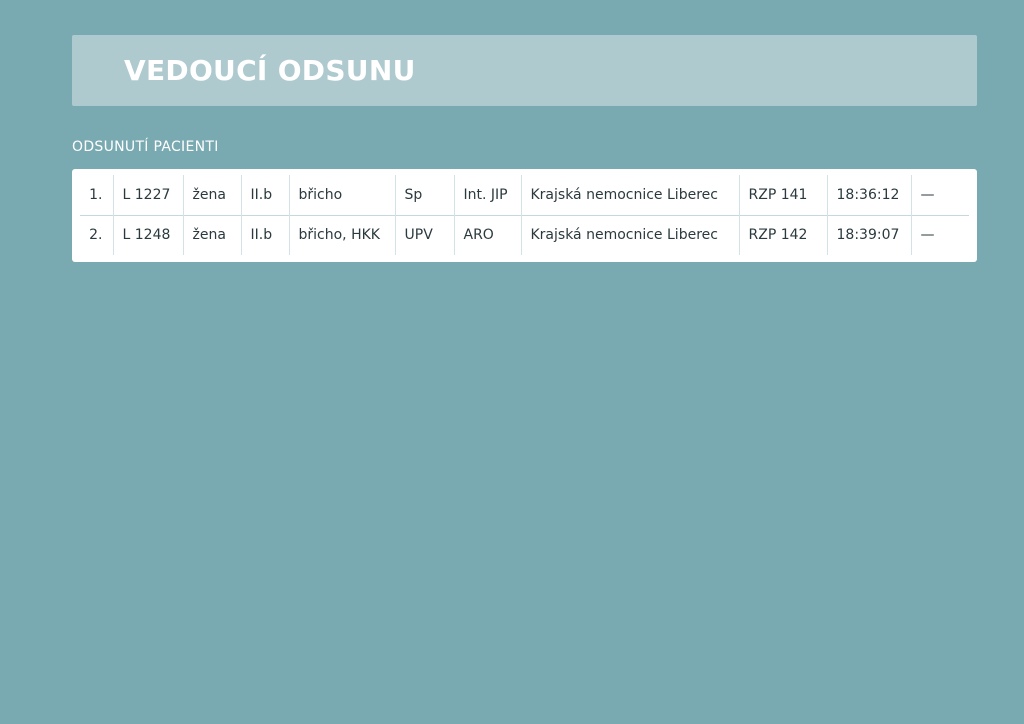 This screenshot has width=1024, height=724. Describe the element at coordinates (487, 234) in the screenshot. I see `cell-destination-unit: ARO` at that location.